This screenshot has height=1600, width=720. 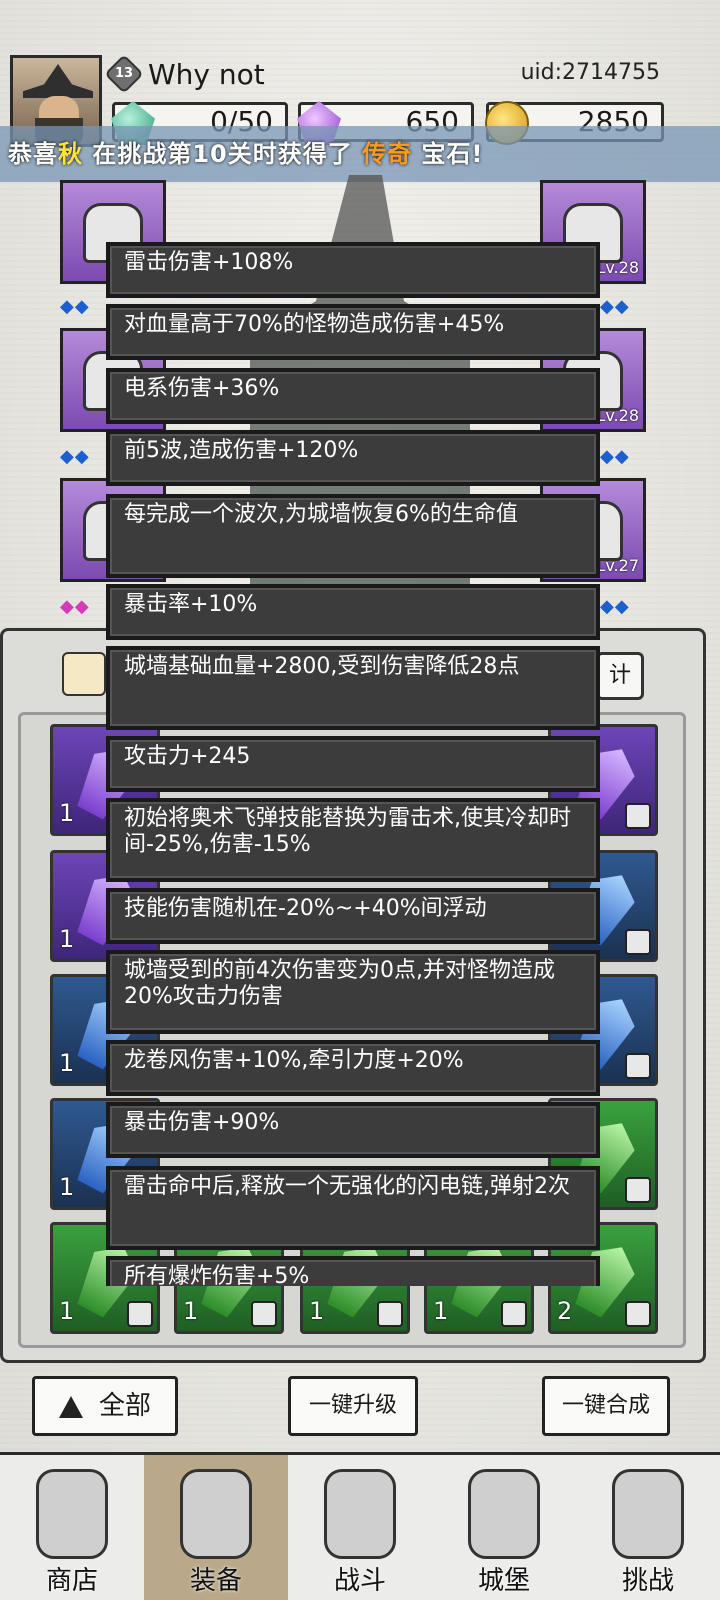 I want to click on player-name: Why not, so click(x=206, y=74).